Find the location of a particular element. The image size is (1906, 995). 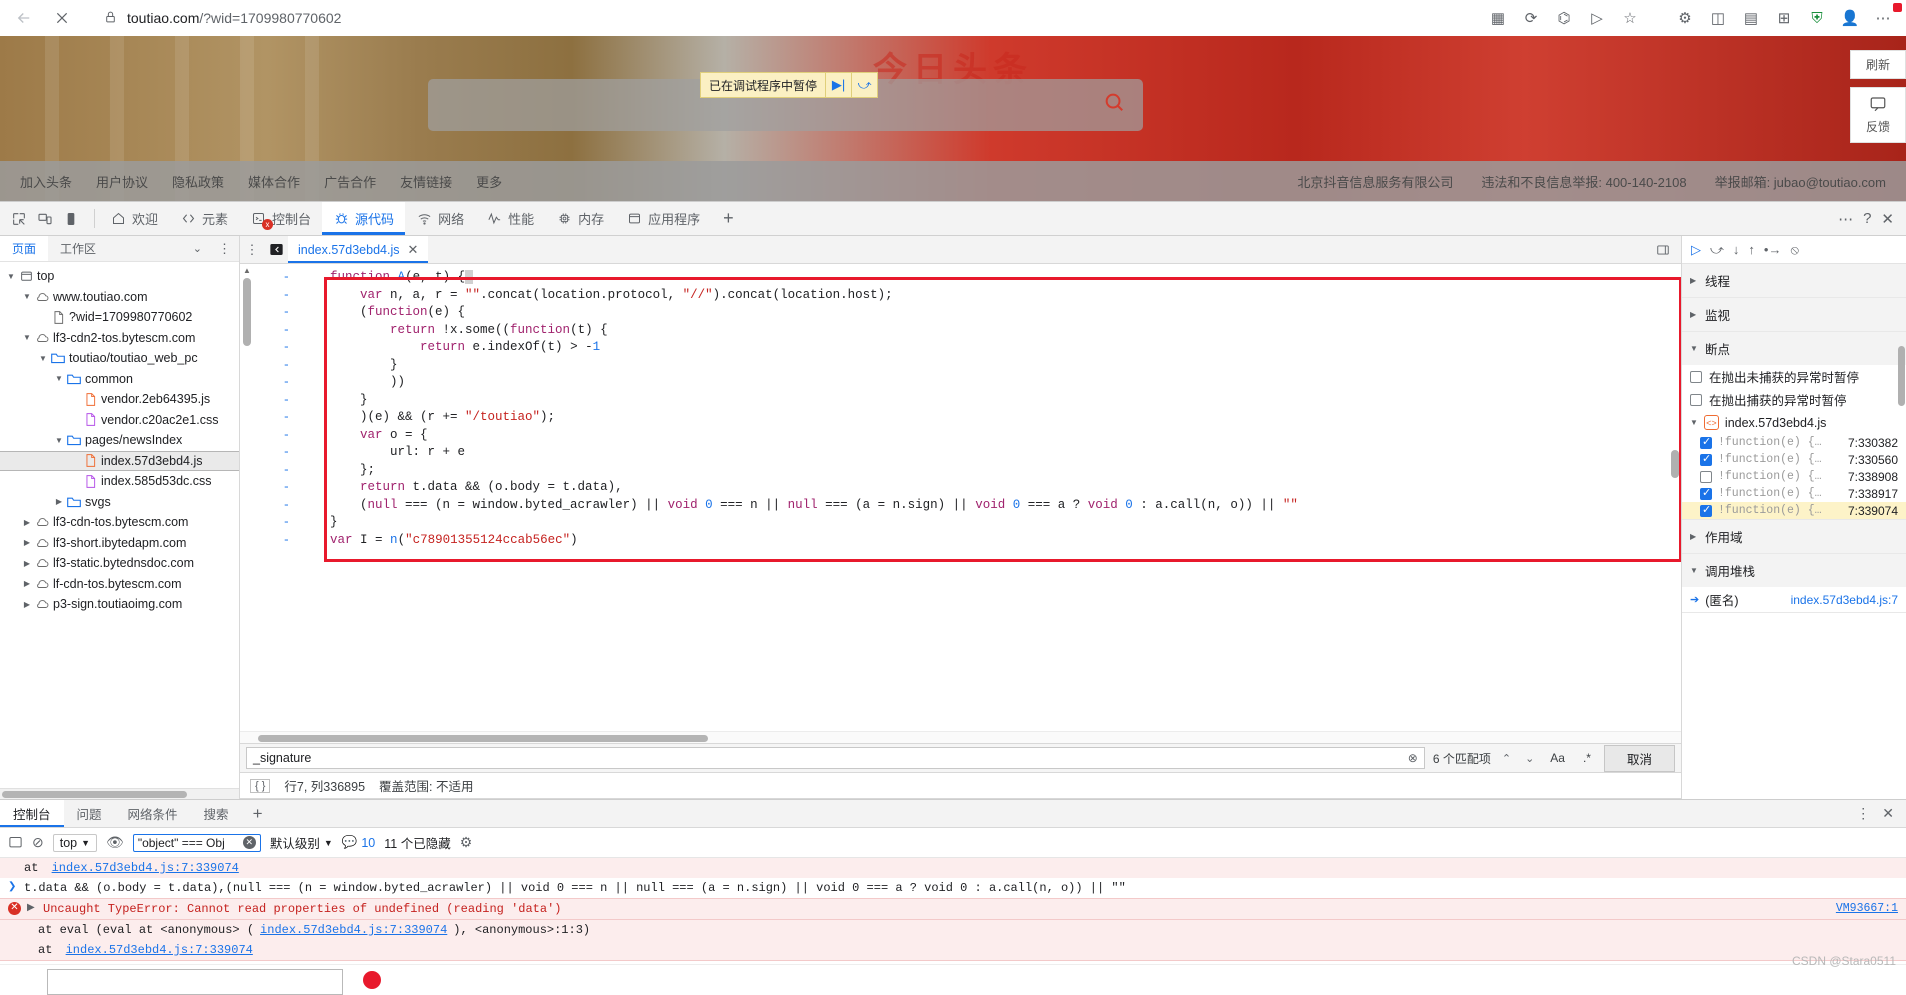

file-tree-row: ▼toutiao/toutiao_web_pc is located at coordinates (119, 358).